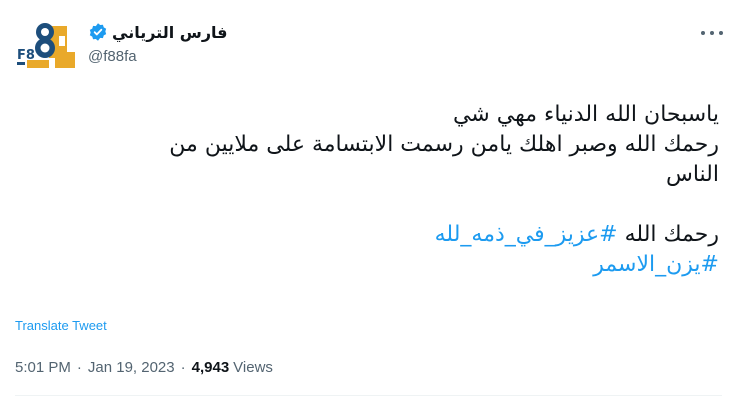 The image size is (737, 401). What do you see at coordinates (61, 325) in the screenshot?
I see `translate-tweet-link: Translate Tweet` at bounding box center [61, 325].